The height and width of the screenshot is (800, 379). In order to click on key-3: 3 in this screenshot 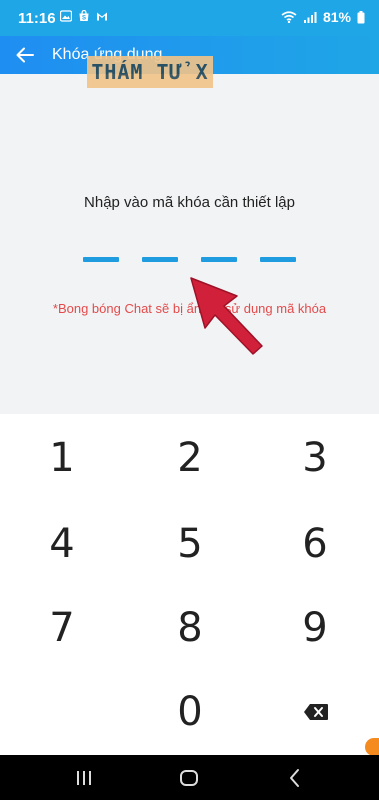, I will do `click(315, 458)`.